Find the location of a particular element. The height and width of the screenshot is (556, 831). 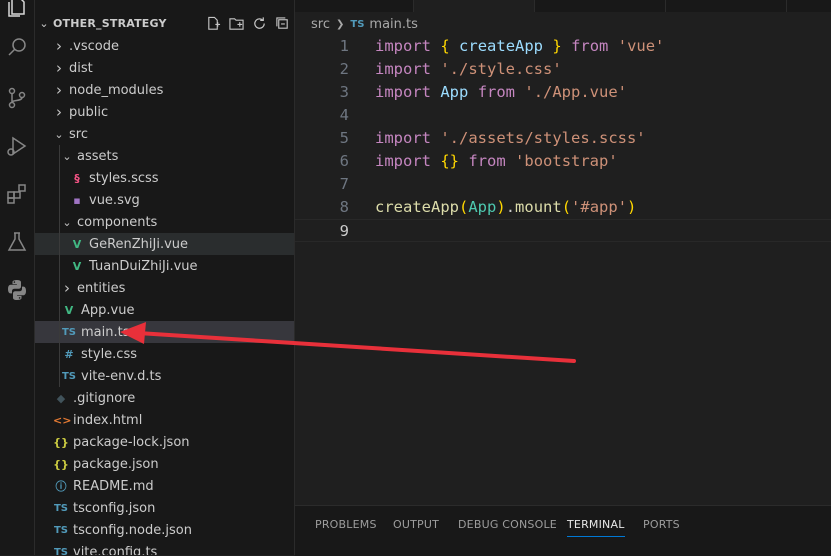

folder-item: ⌄ components is located at coordinates (164, 222).